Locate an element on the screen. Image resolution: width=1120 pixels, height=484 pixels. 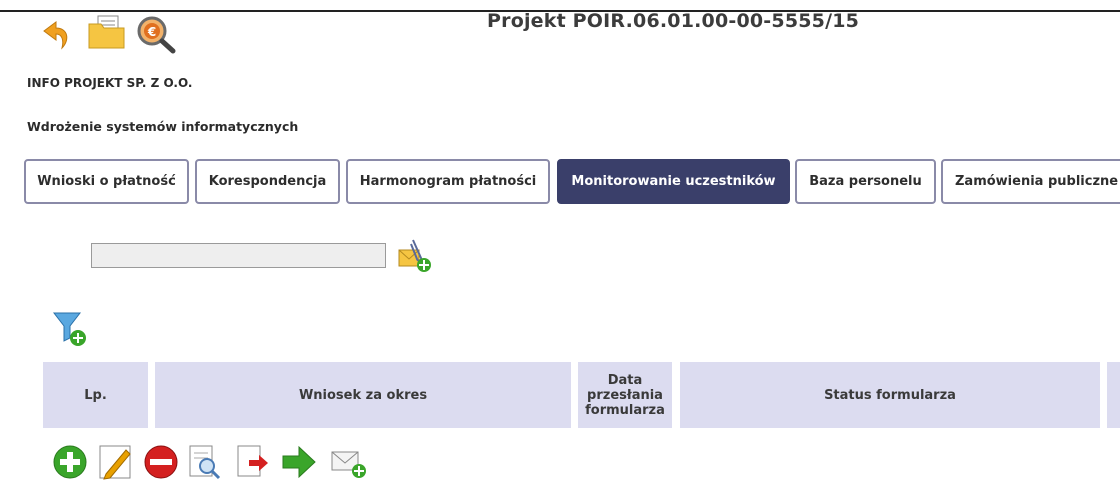
tab-wnioski-o-platnosc: Wnioski o płatność is located at coordinates (106, 181).